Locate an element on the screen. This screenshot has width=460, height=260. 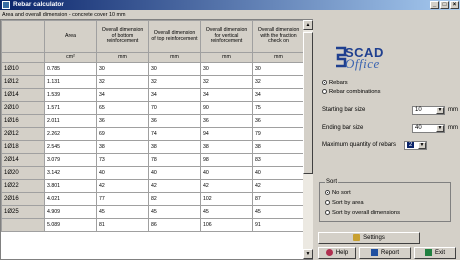
table-row: 2Ø16 4.021 77 82 102 87 is located at coordinates (153, 199).